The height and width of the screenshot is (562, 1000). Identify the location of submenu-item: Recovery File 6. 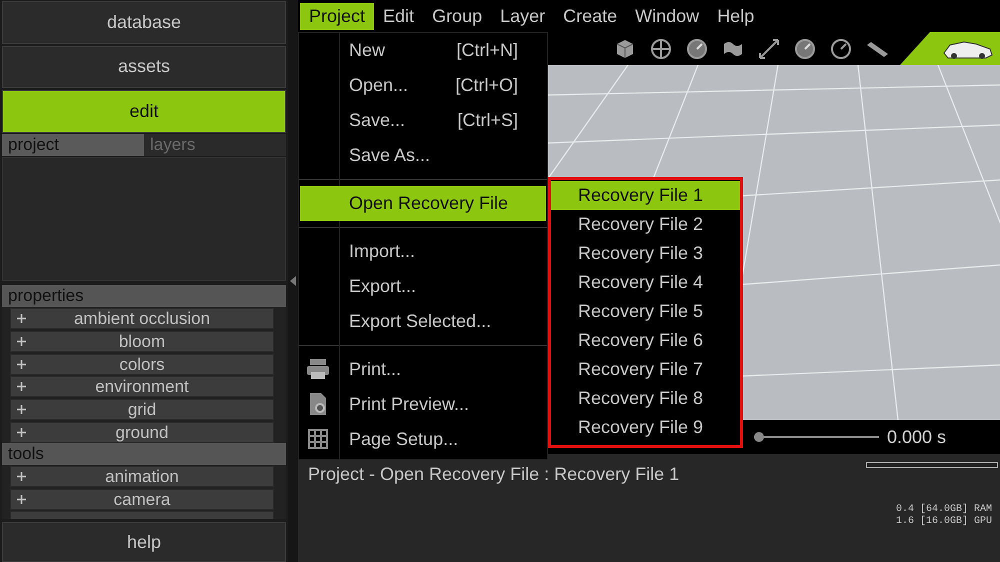
(645, 340).